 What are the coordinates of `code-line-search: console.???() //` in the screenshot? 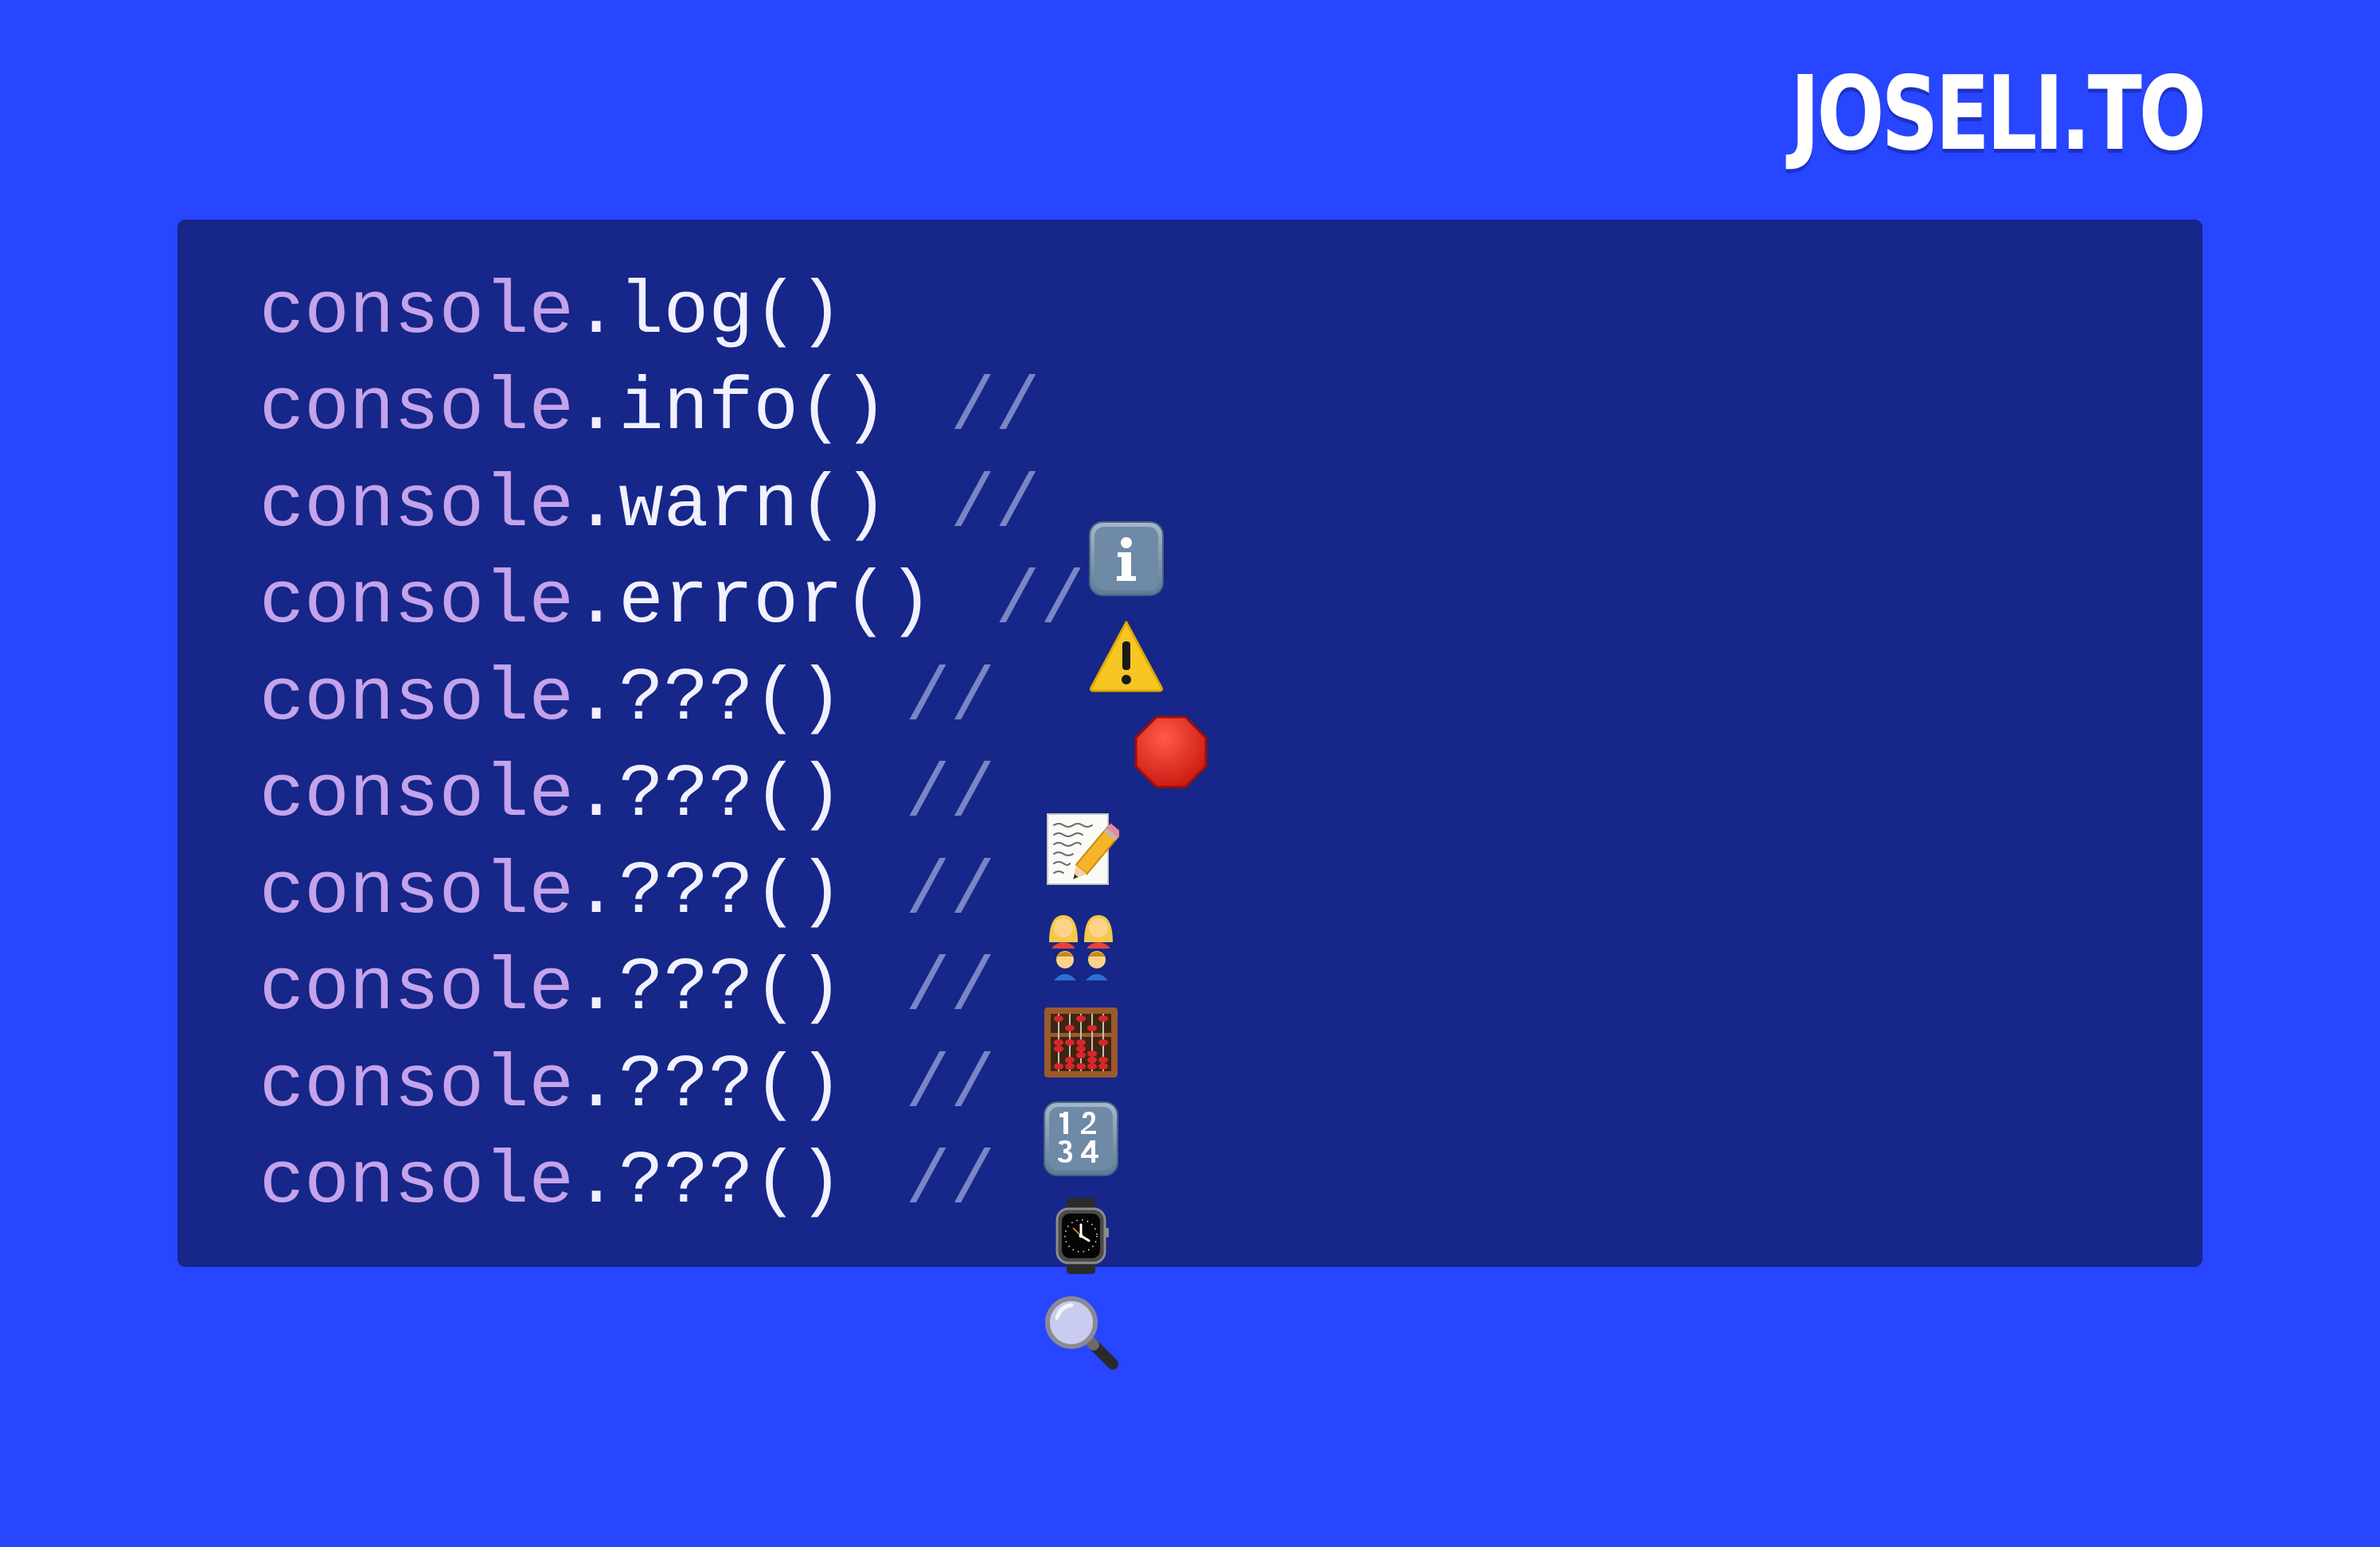 It's located at (734, 1252).